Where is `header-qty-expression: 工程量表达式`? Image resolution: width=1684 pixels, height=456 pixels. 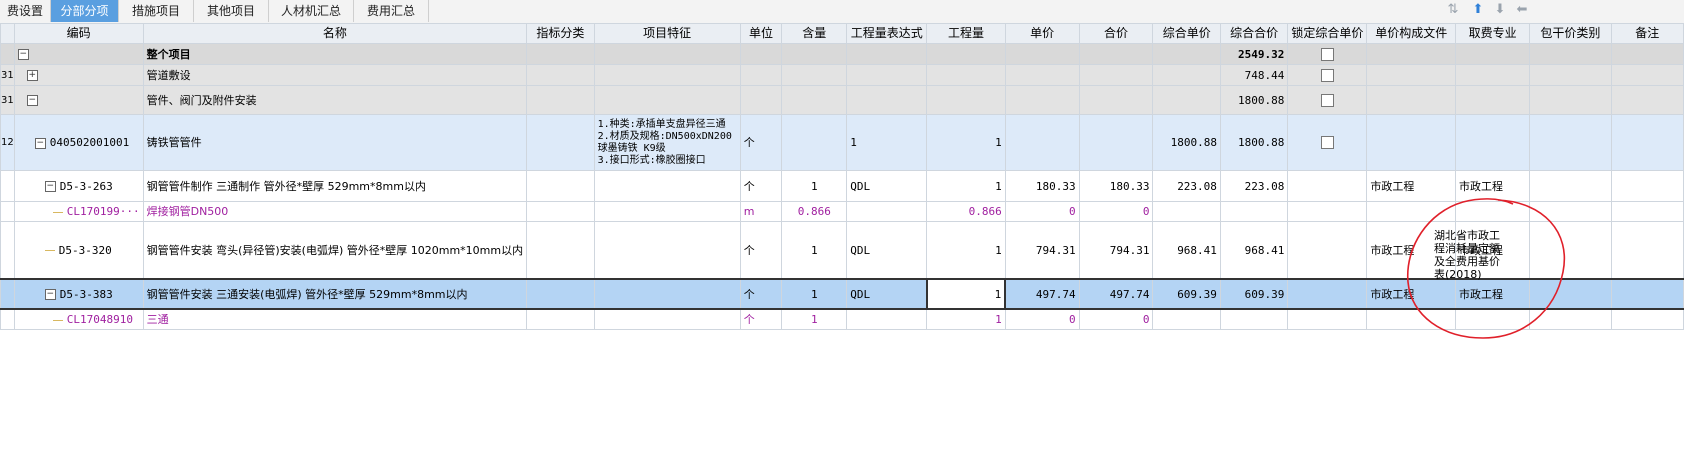
header-qty-expression: 工程量表达式 is located at coordinates (887, 33).